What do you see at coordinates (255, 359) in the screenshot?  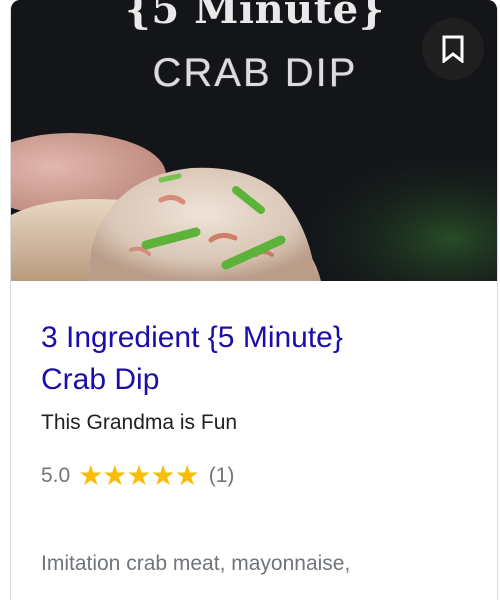 I see `recipe-title-link: 3 Ingredient {5 Minute} Crab Dip` at bounding box center [255, 359].